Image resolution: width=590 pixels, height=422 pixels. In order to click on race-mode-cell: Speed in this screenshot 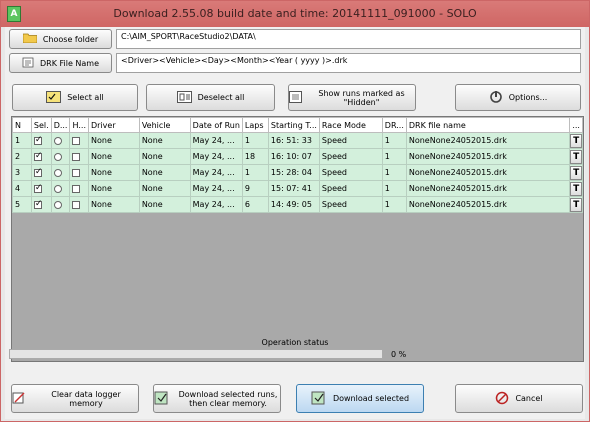, I will do `click(350, 188)`.